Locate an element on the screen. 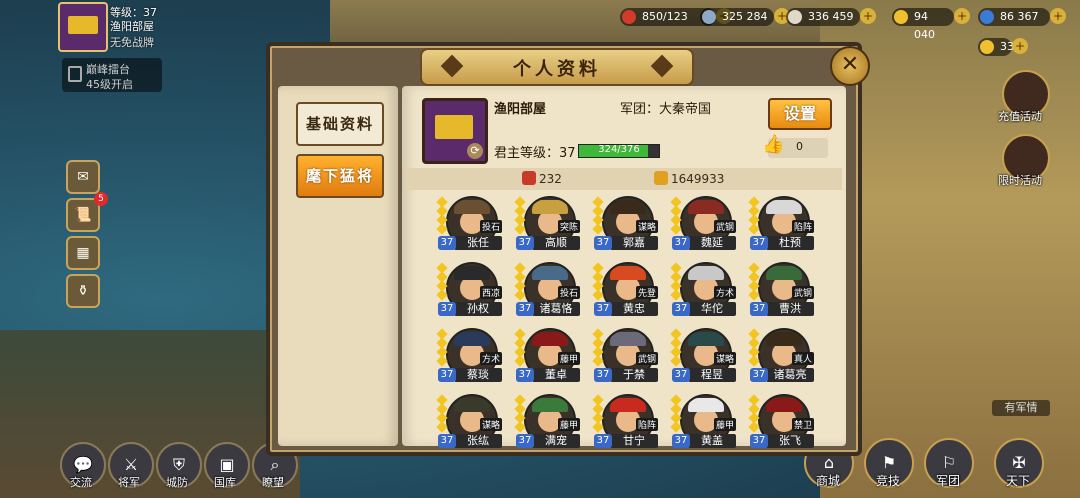 The width and height of the screenshot is (1080, 498). nav-label: 瞭望 is located at coordinates (273, 482).